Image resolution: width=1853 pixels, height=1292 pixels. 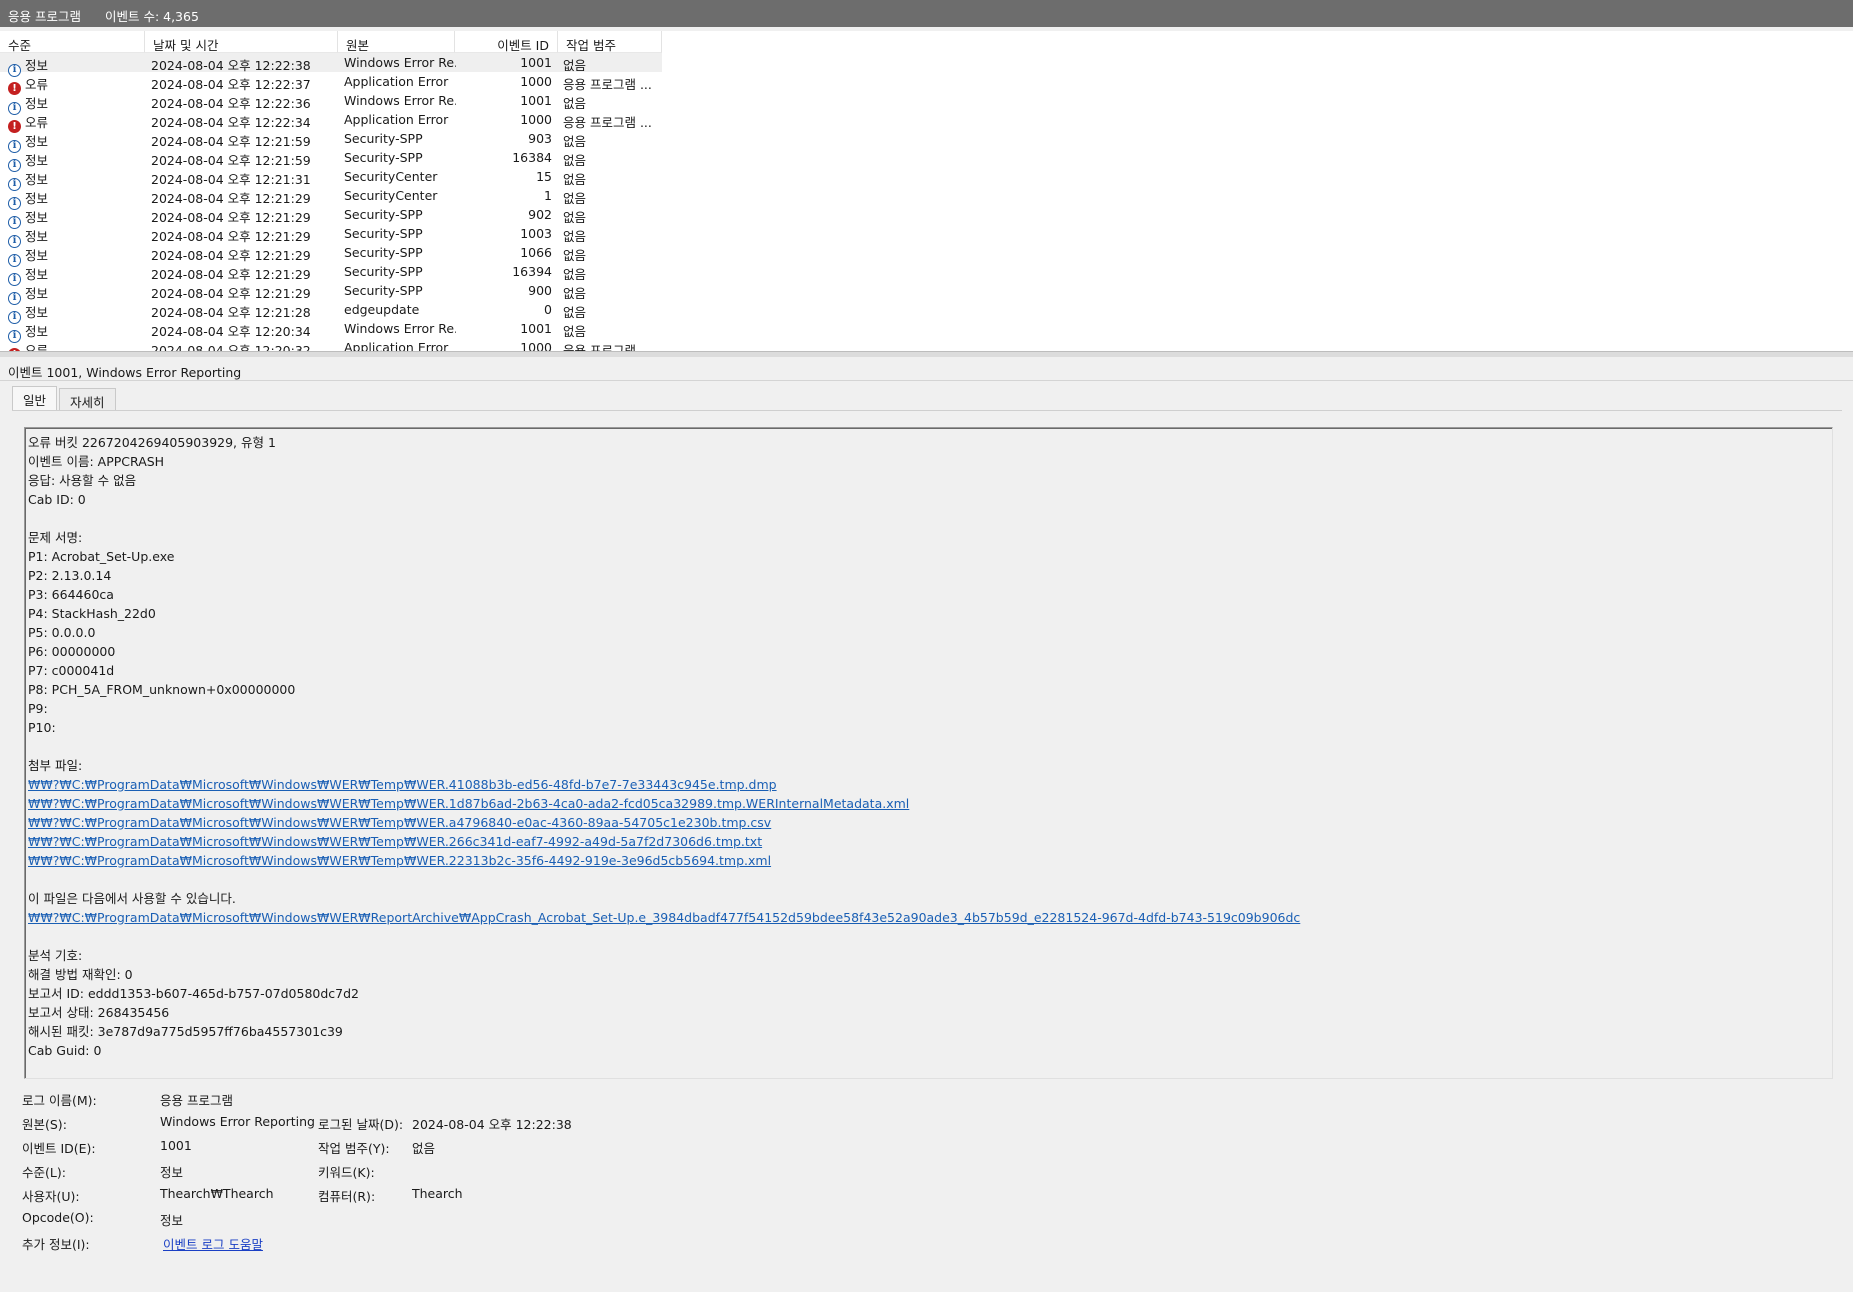 I want to click on level-value: 정보, so click(x=172, y=1172).